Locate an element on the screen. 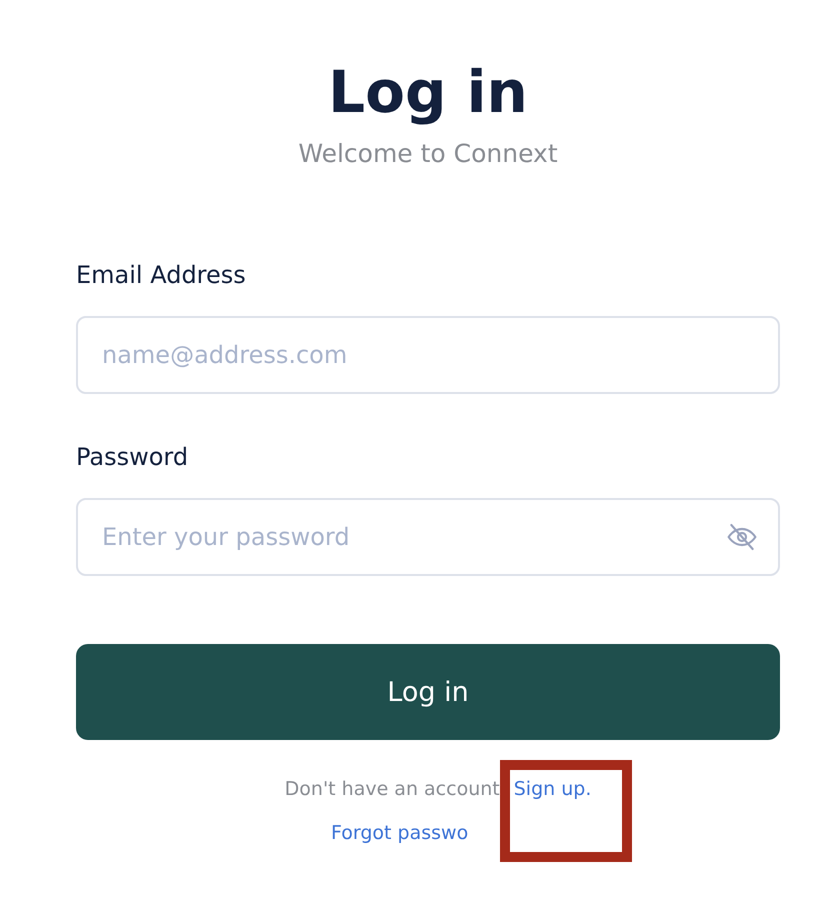 The image size is (826, 906). password-field: Enter your password is located at coordinates (428, 537).